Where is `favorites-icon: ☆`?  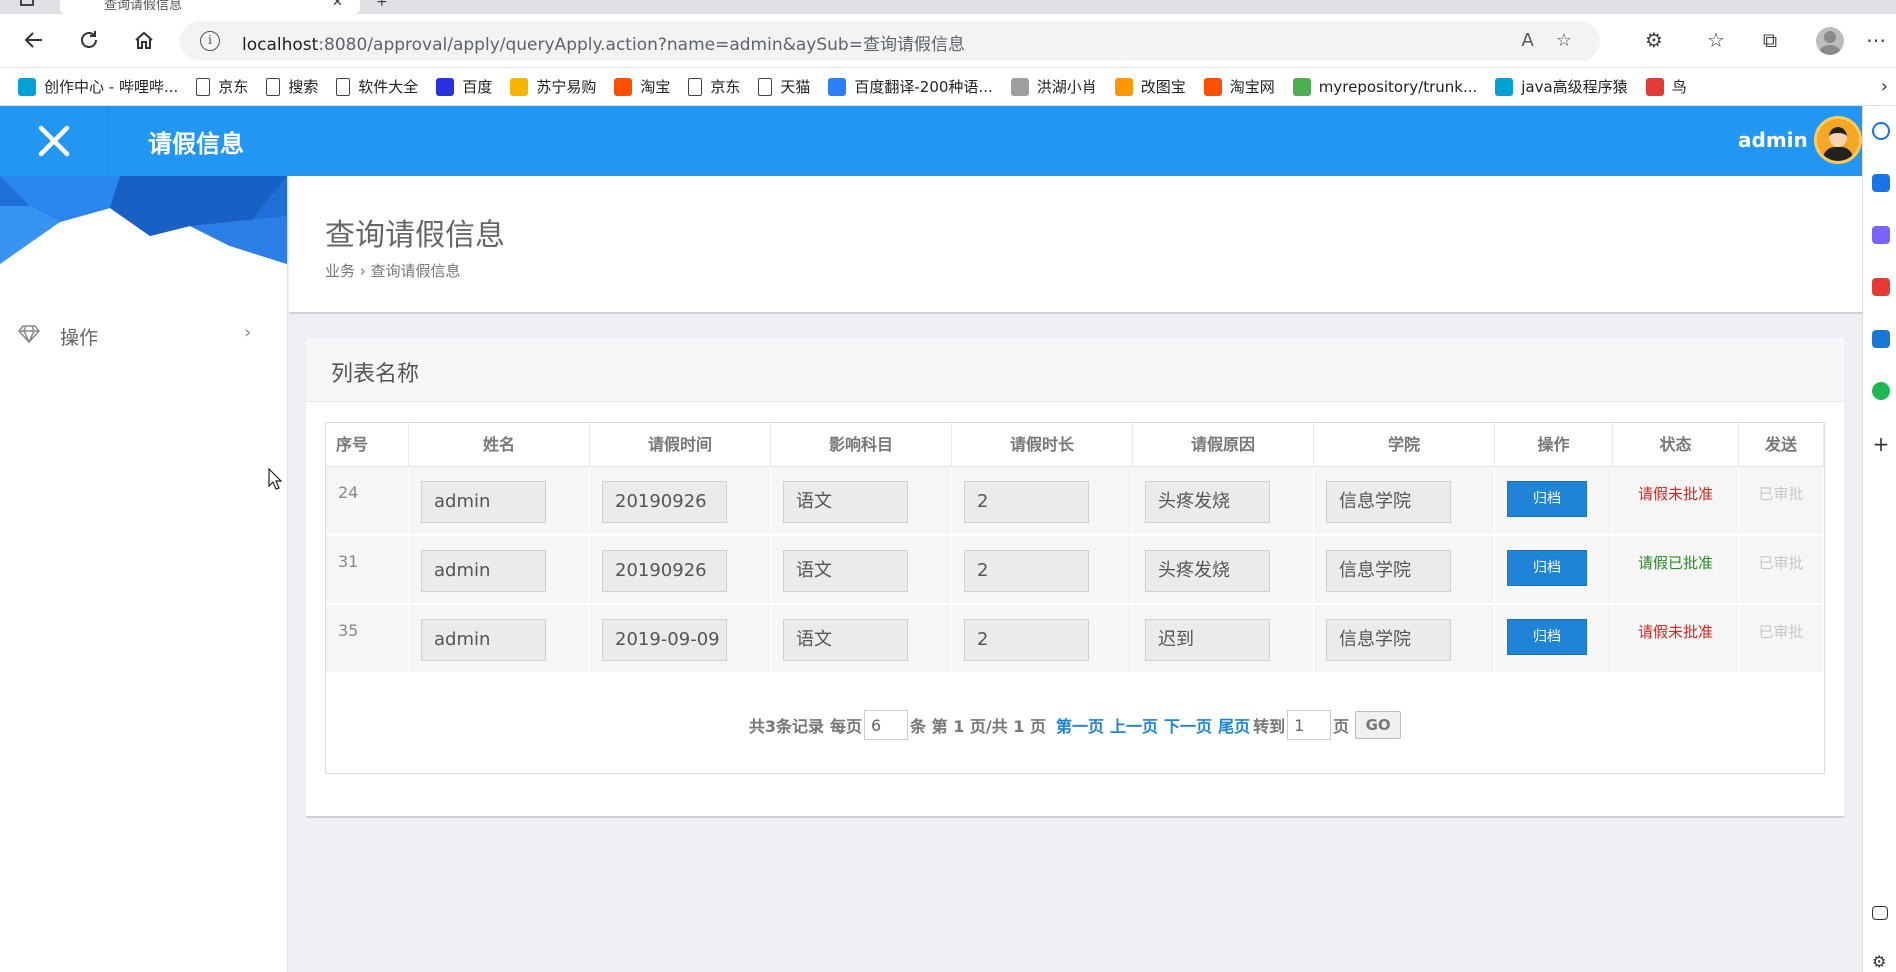
favorites-icon: ☆ is located at coordinates (1716, 40).